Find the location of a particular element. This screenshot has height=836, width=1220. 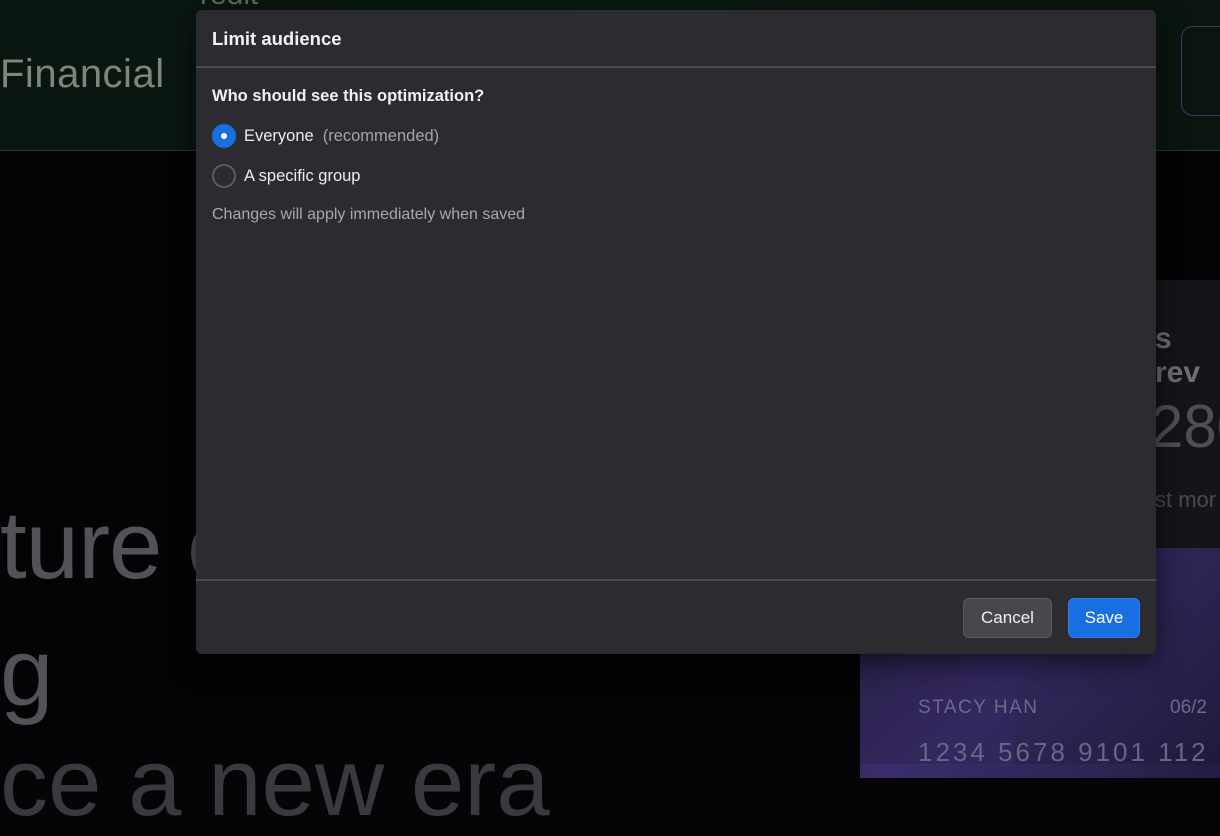

option-specific-group: A specific group is located at coordinates (286, 176).